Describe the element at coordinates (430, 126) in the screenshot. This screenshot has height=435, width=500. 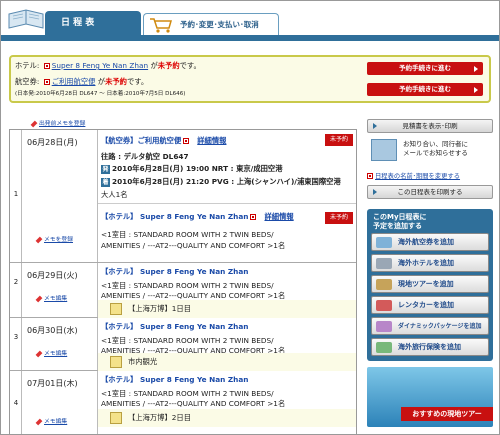
I see `print-estimate-button: 見積書を表示･印刷` at that location.